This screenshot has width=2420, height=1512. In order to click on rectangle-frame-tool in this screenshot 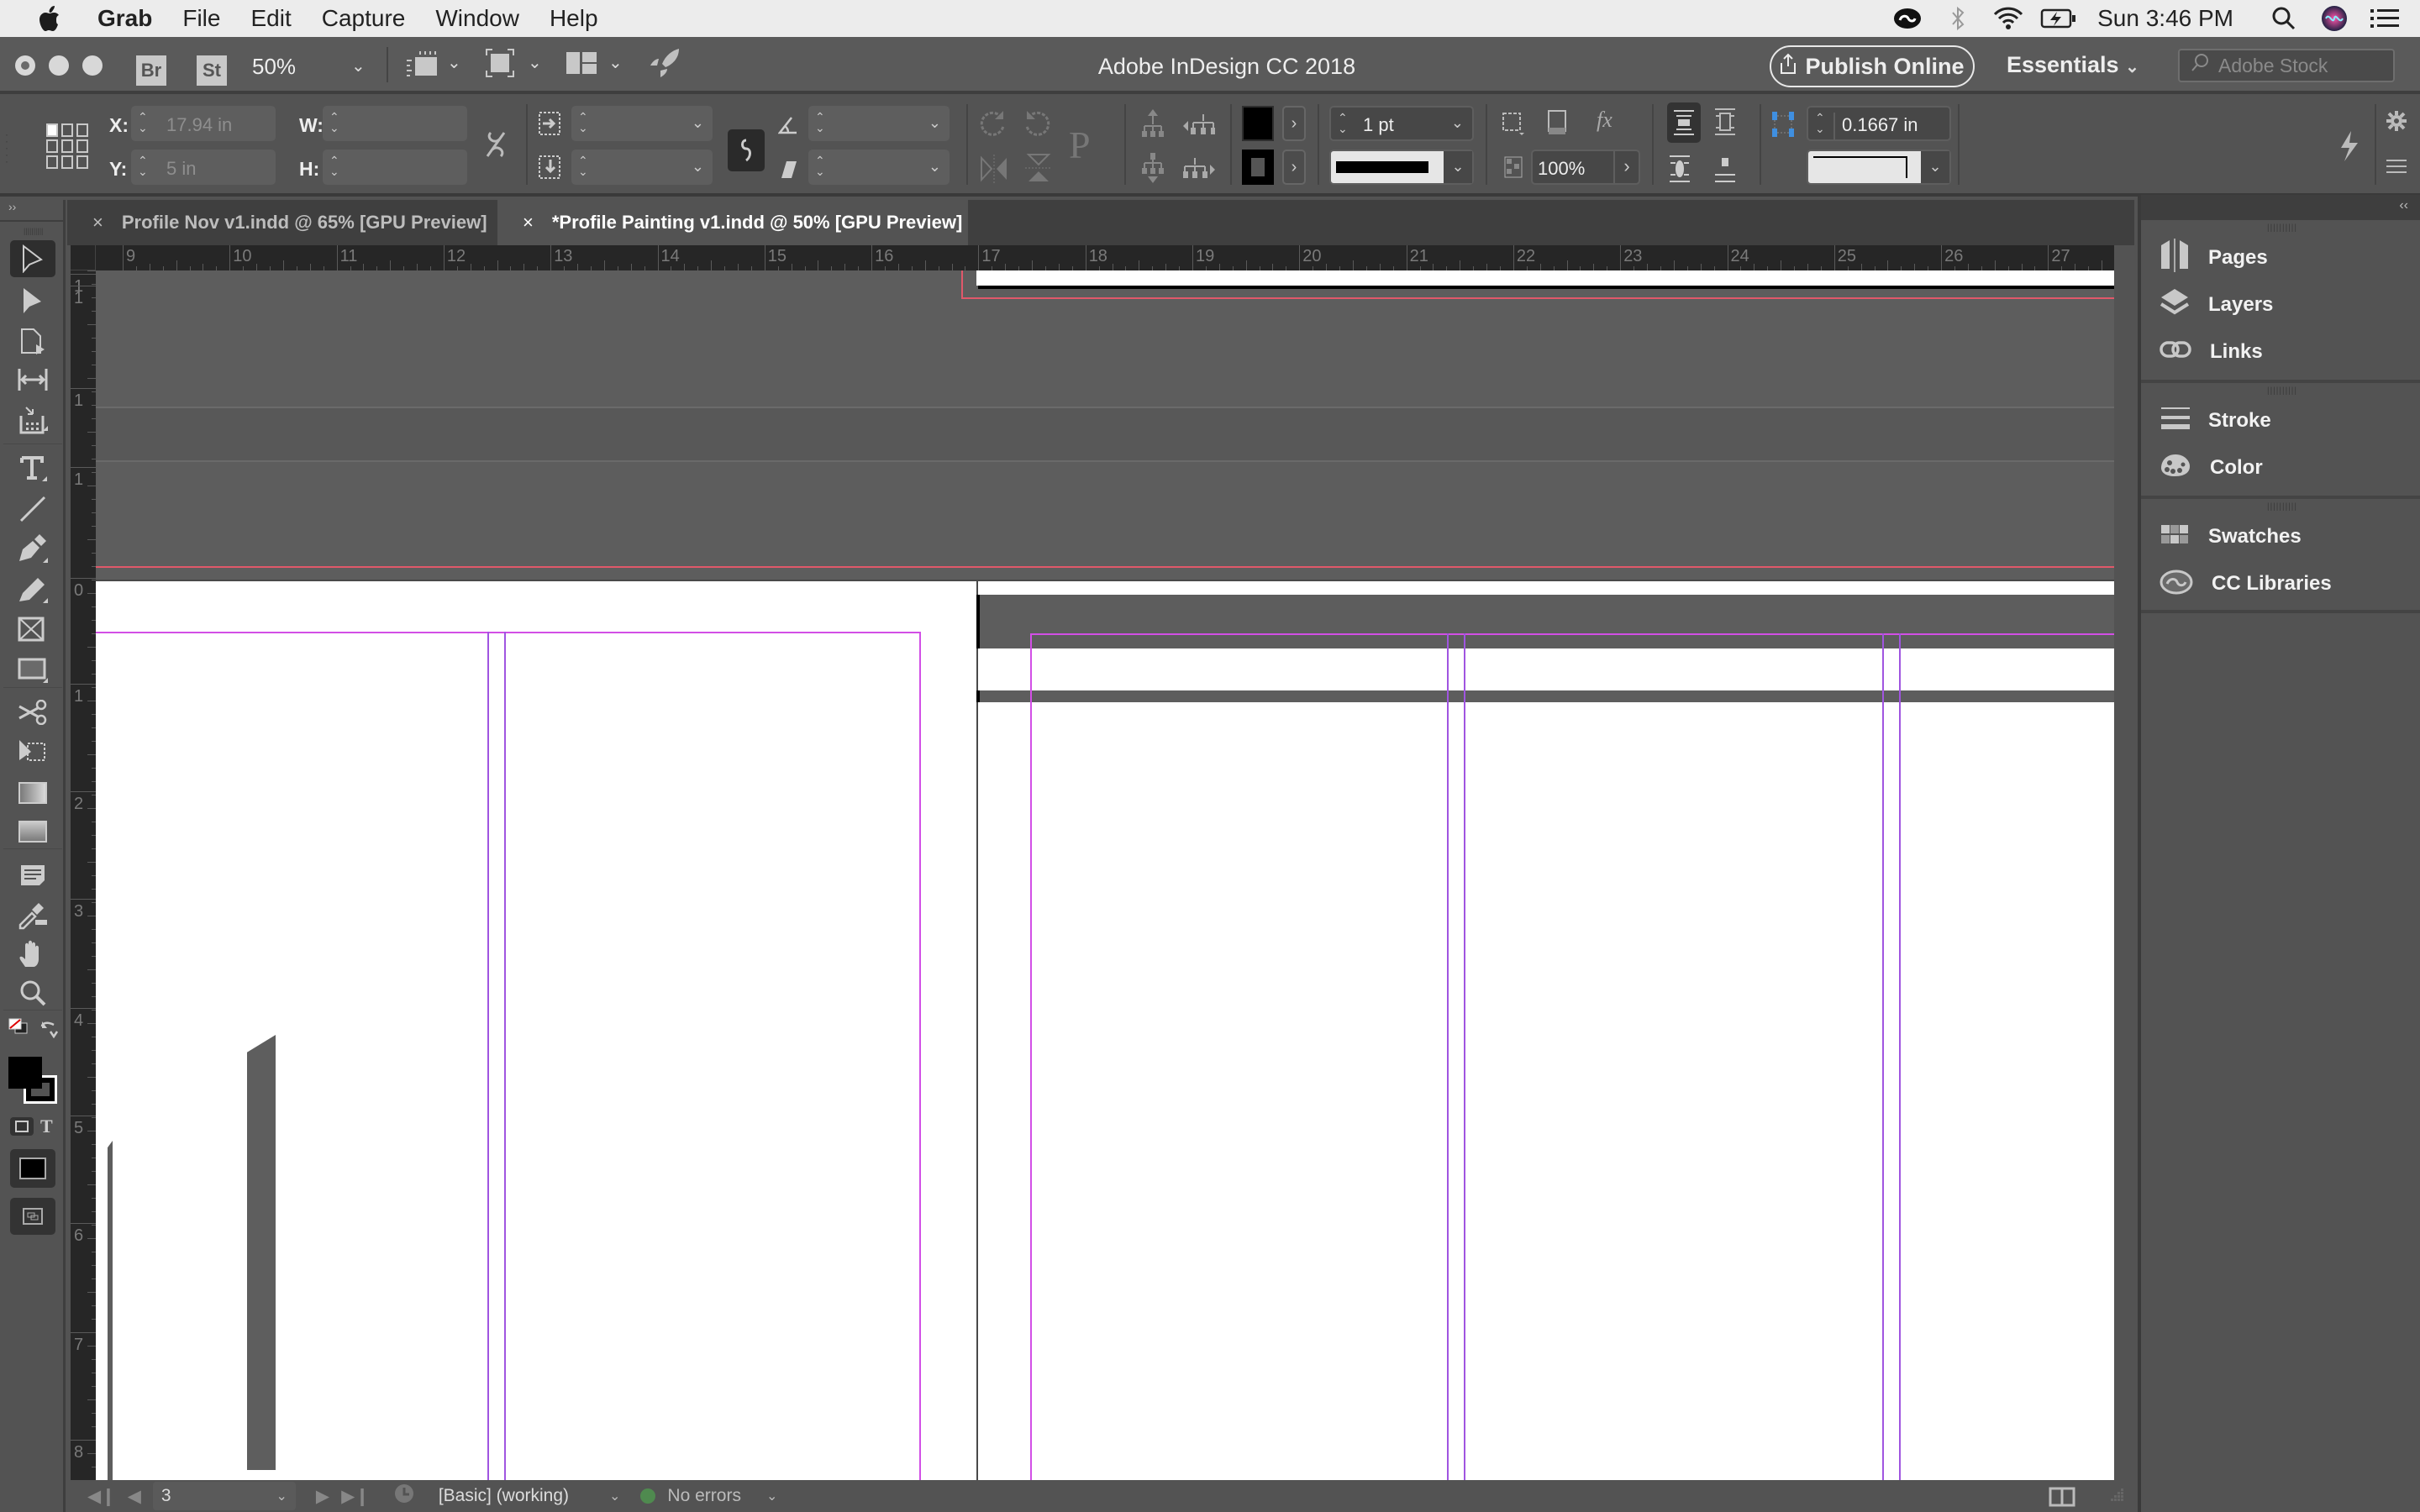, I will do `click(33, 630)`.